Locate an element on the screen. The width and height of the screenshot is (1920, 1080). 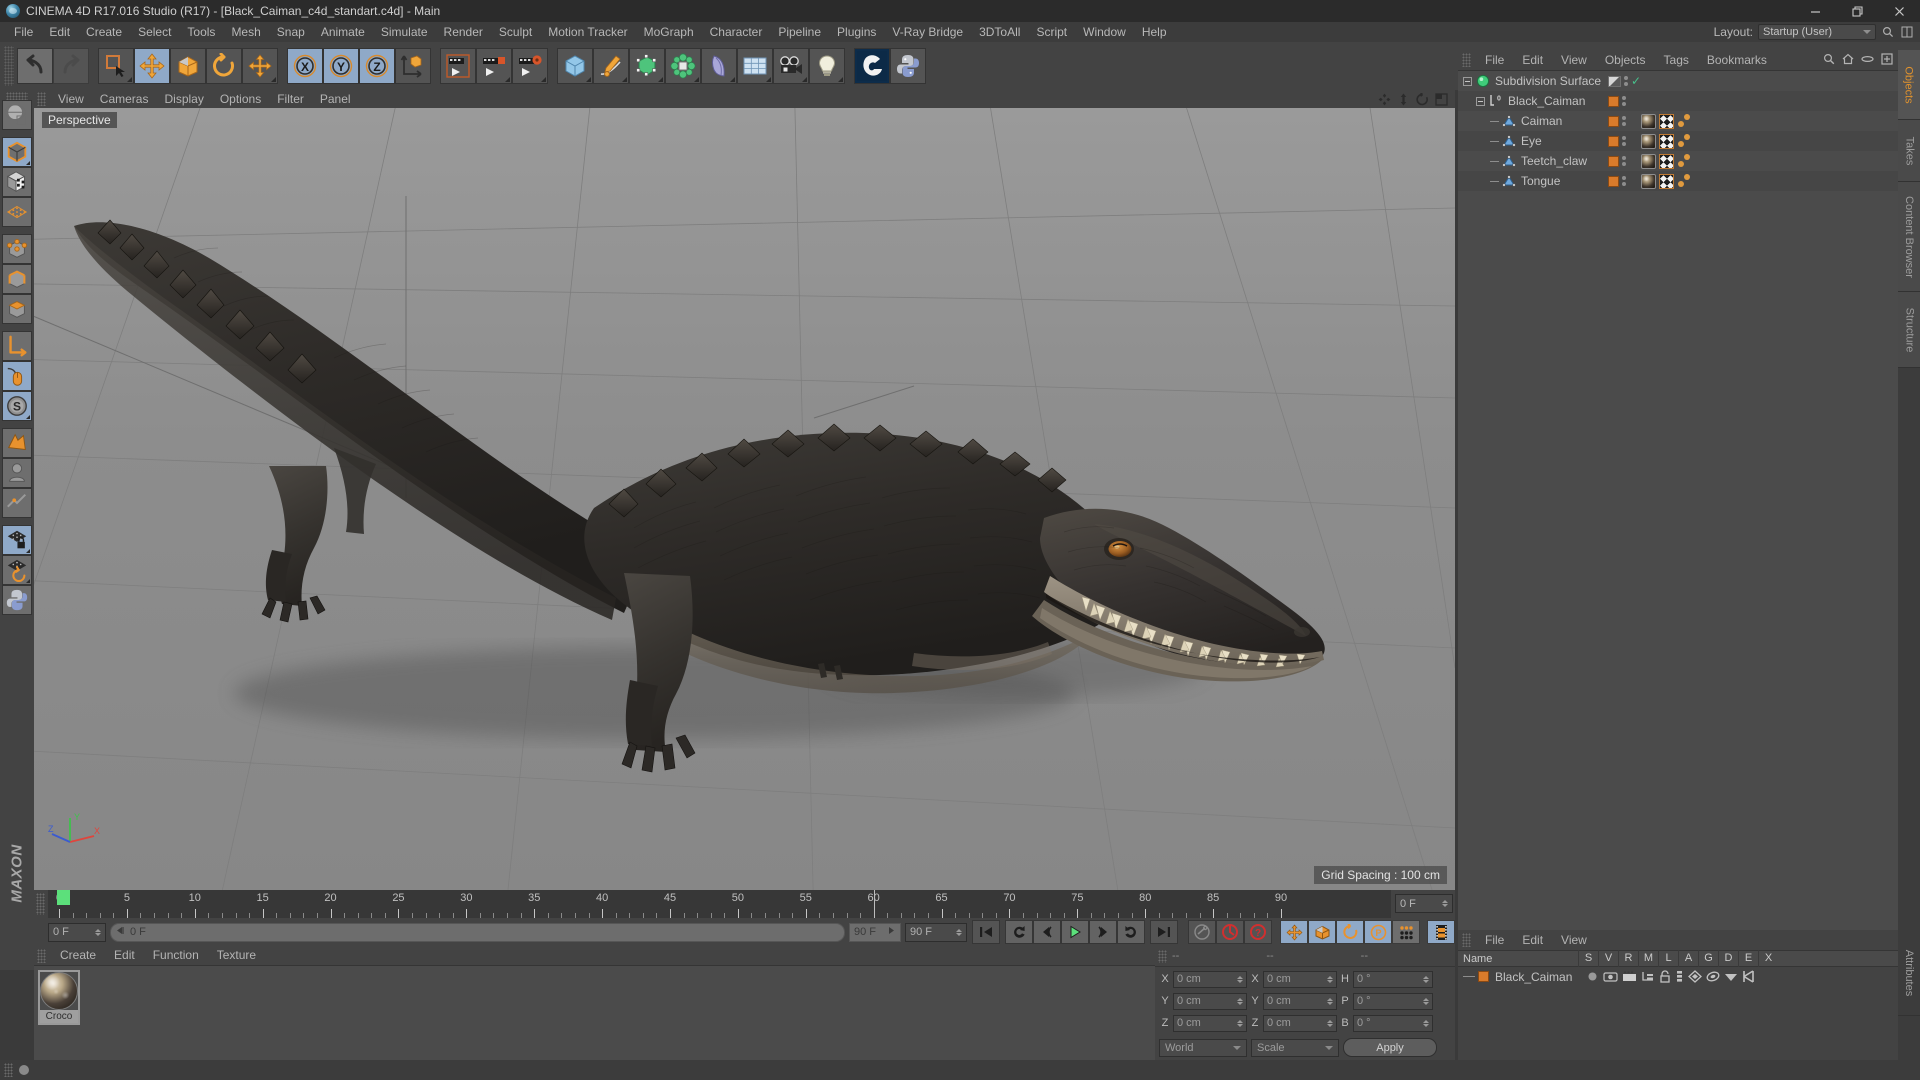
pan-view-icon is located at coordinates (1384, 99).